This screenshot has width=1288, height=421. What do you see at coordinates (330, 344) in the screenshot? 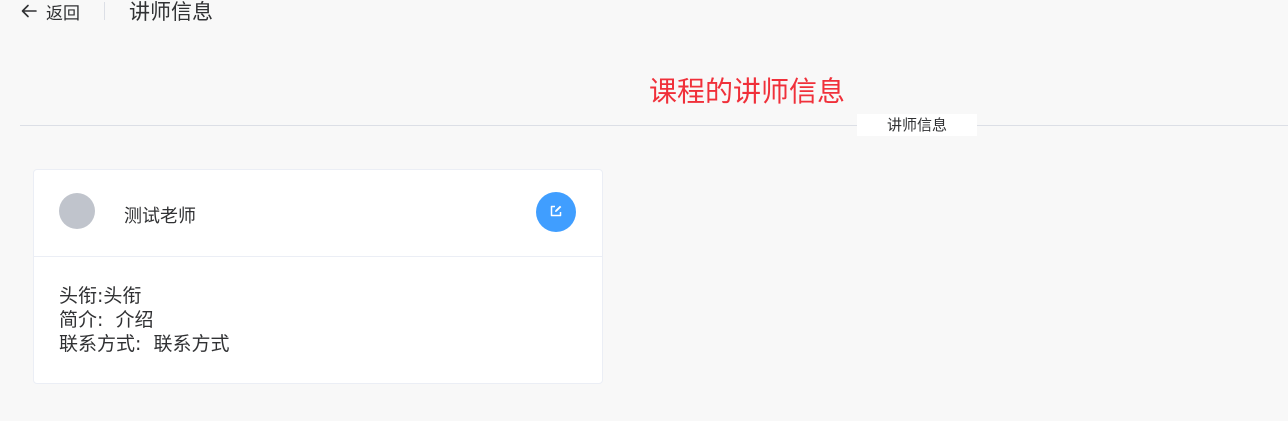
I see `info-row-contact: 联系方式` at bounding box center [330, 344].